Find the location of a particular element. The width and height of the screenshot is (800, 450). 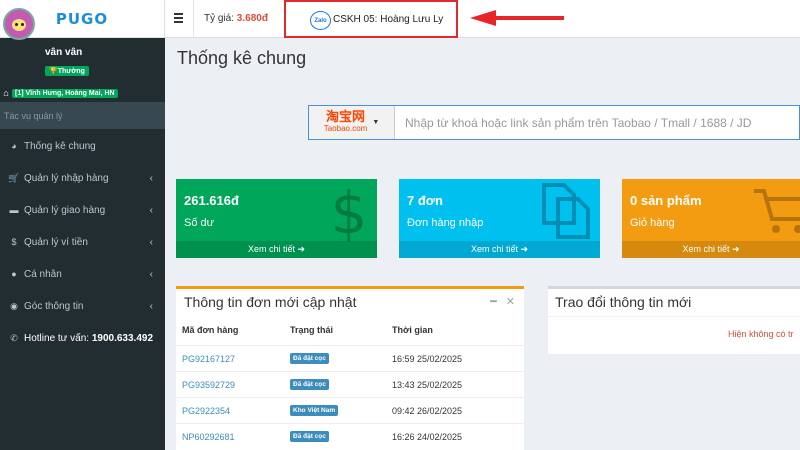

order-code-link: PG93592729 is located at coordinates (208, 385).